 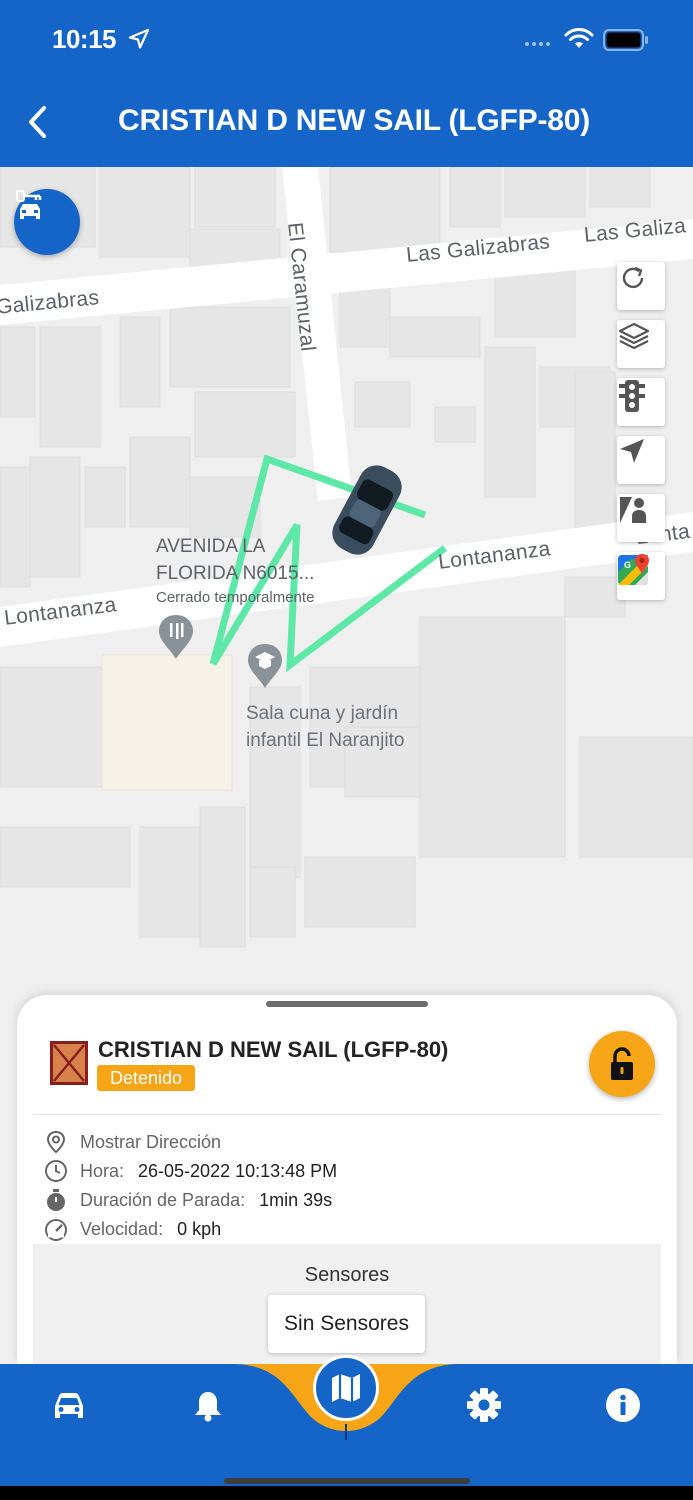 What do you see at coordinates (235, 597) in the screenshot?
I see `poi-status-label: Cerrado temporalmente` at bounding box center [235, 597].